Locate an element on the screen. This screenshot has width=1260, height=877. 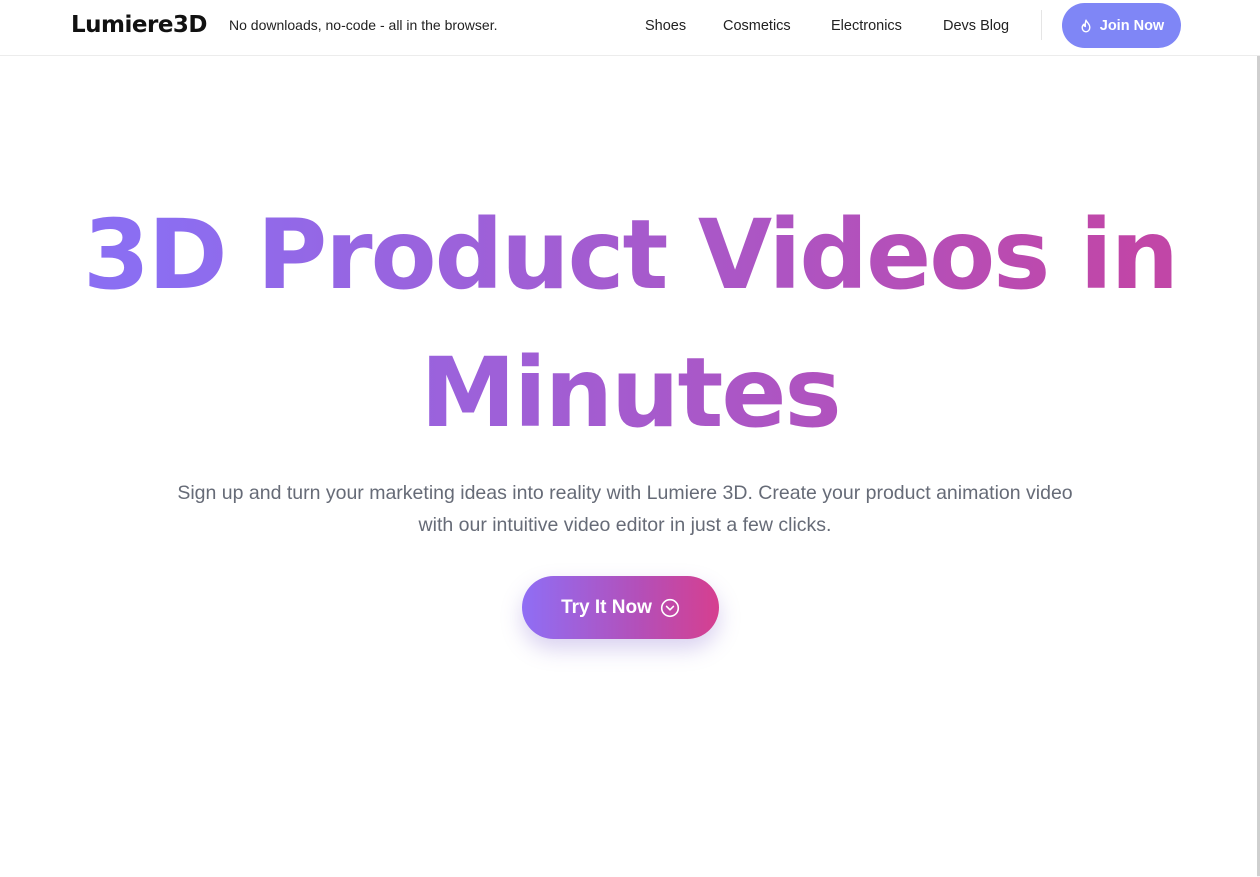
chevron-down-circle-icon is located at coordinates (670, 608).